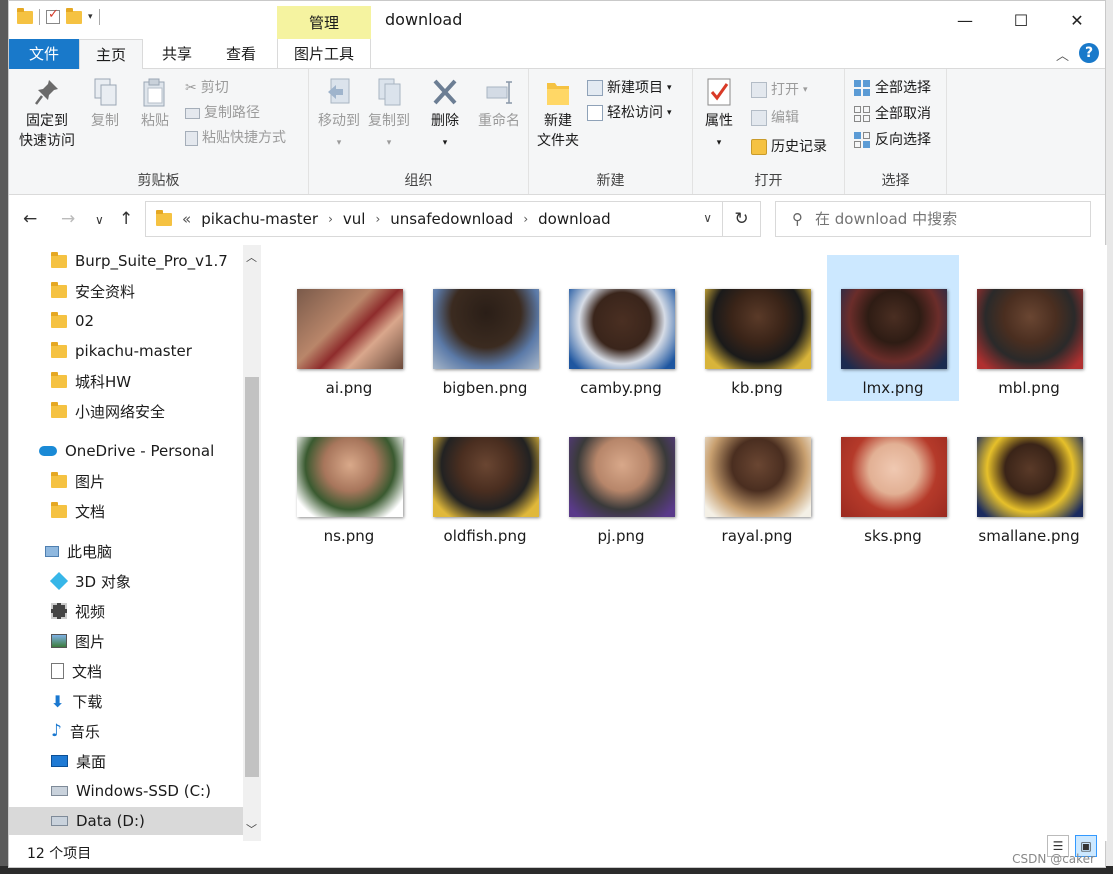 The height and width of the screenshot is (874, 1113). What do you see at coordinates (445, 115) in the screenshot?
I see `delete-button: 删除 ▾` at bounding box center [445, 115].